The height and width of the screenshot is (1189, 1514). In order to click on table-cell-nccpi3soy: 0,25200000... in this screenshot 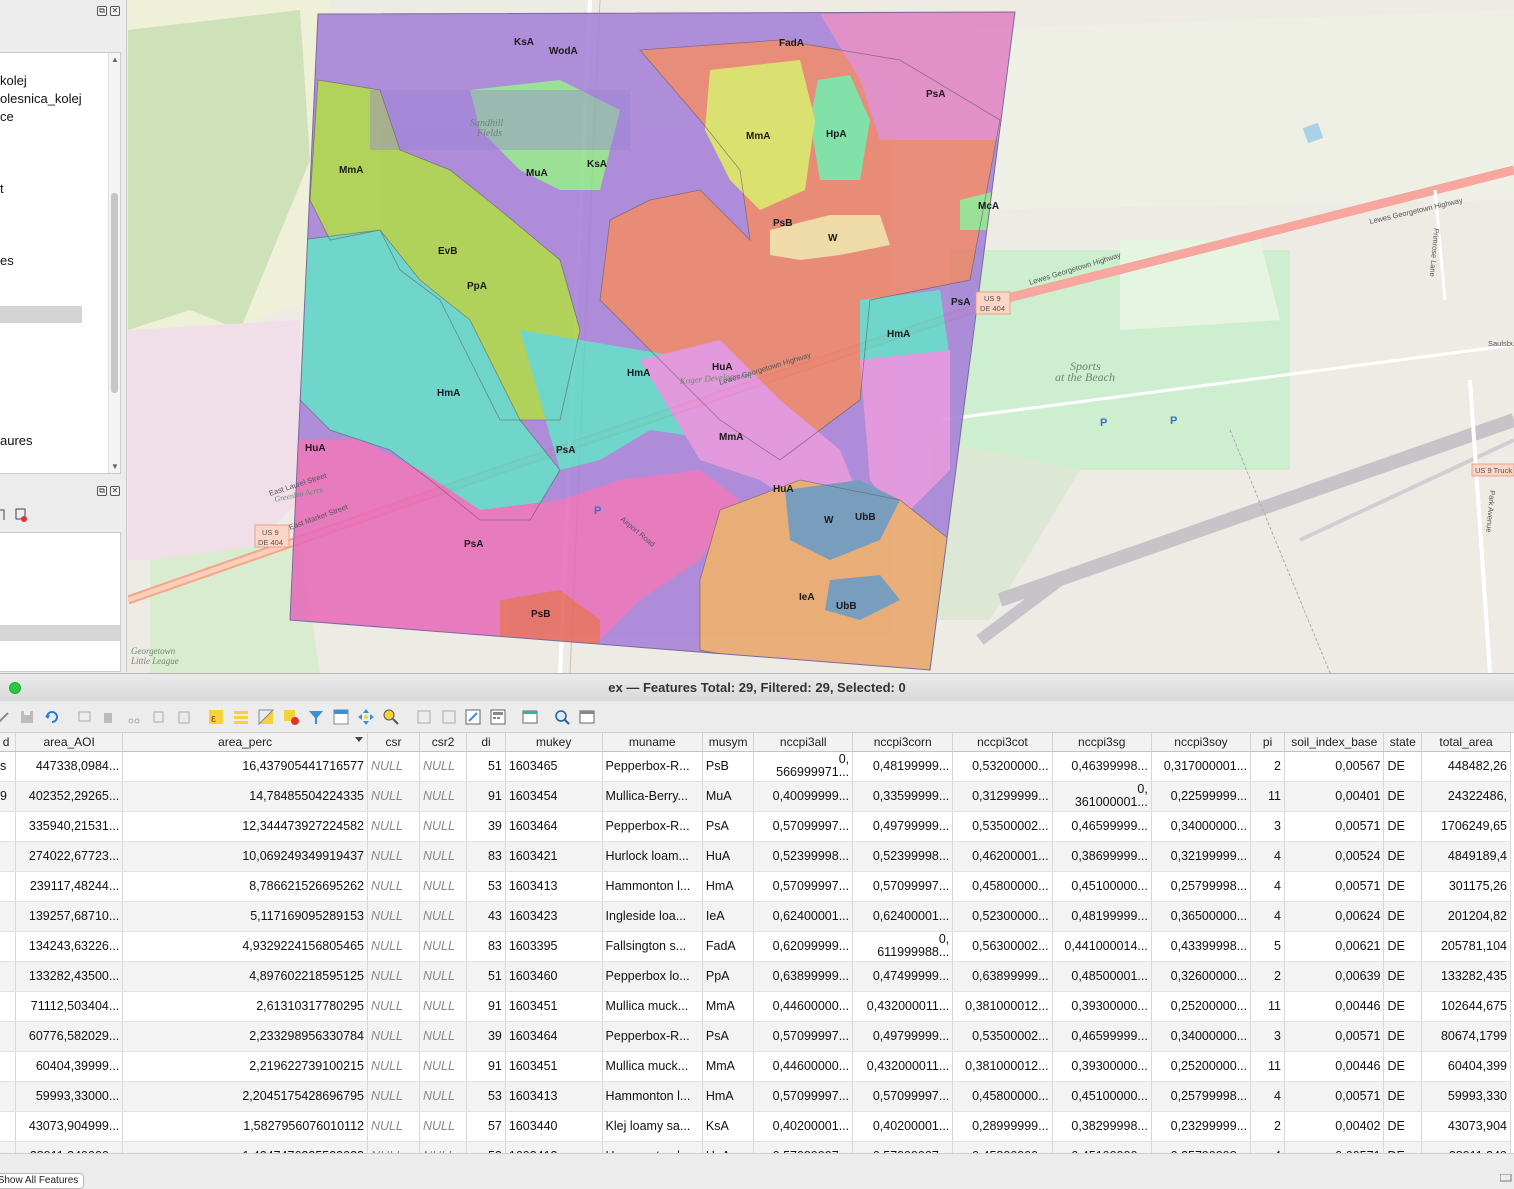, I will do `click(1201, 1066)`.